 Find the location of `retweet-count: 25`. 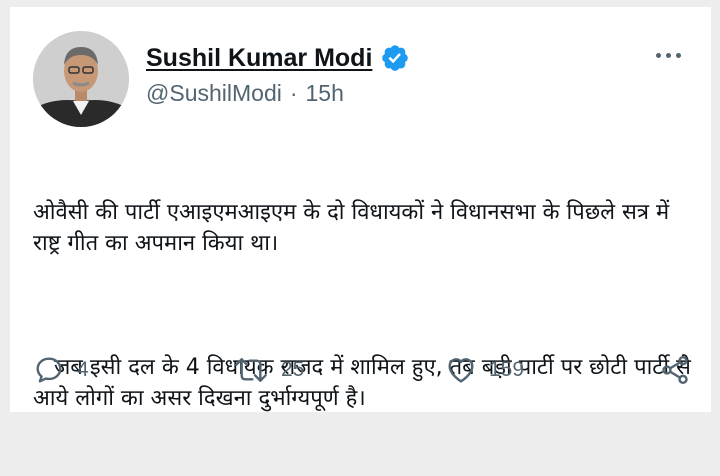

retweet-count: 25 is located at coordinates (293, 369).